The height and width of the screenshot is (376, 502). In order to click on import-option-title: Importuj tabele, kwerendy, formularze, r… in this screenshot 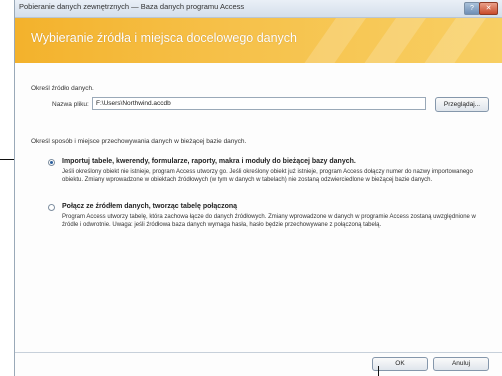, I will do `click(209, 161)`.